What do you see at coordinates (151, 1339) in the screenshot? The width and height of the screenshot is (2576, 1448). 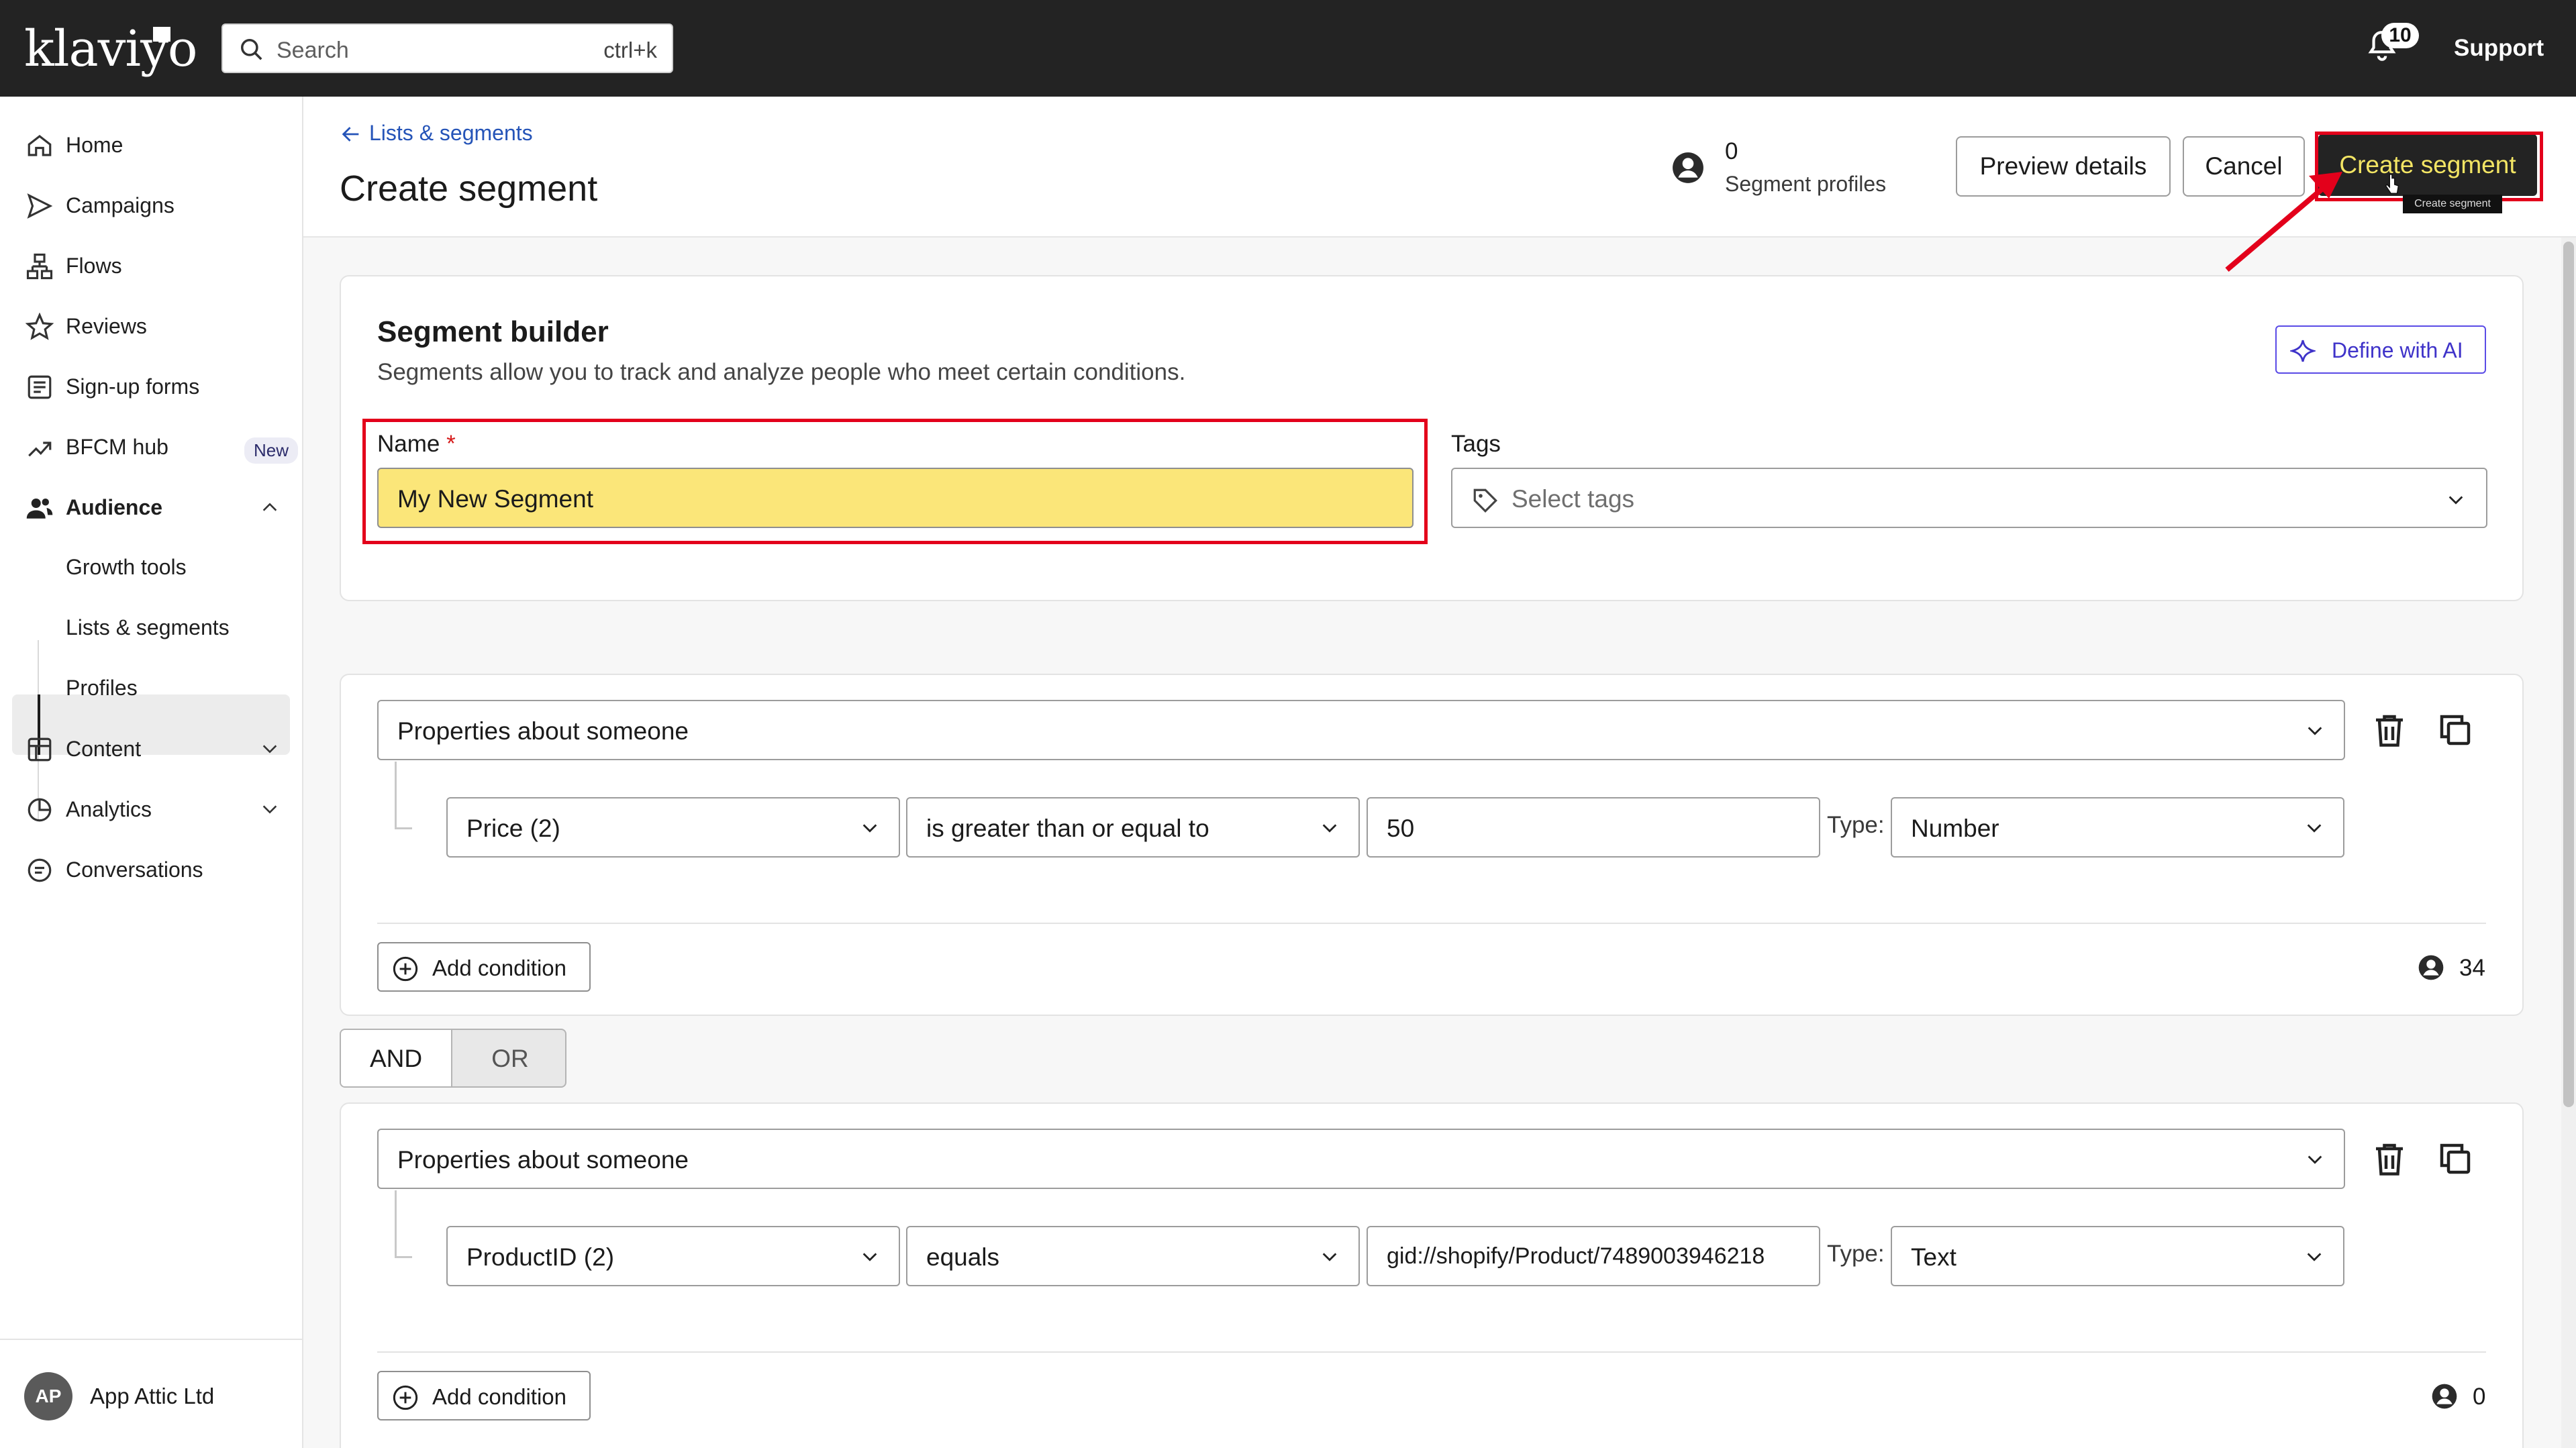 I see `sidebar-divider` at bounding box center [151, 1339].